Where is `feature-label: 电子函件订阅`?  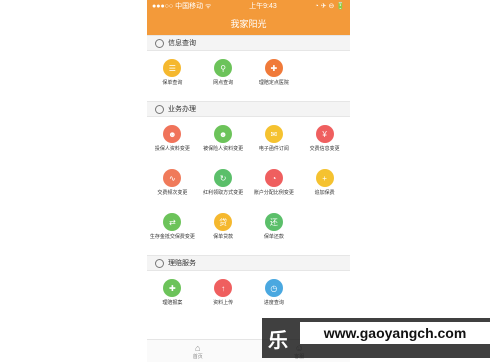 feature-label: 电子函件订阅 is located at coordinates (273, 149).